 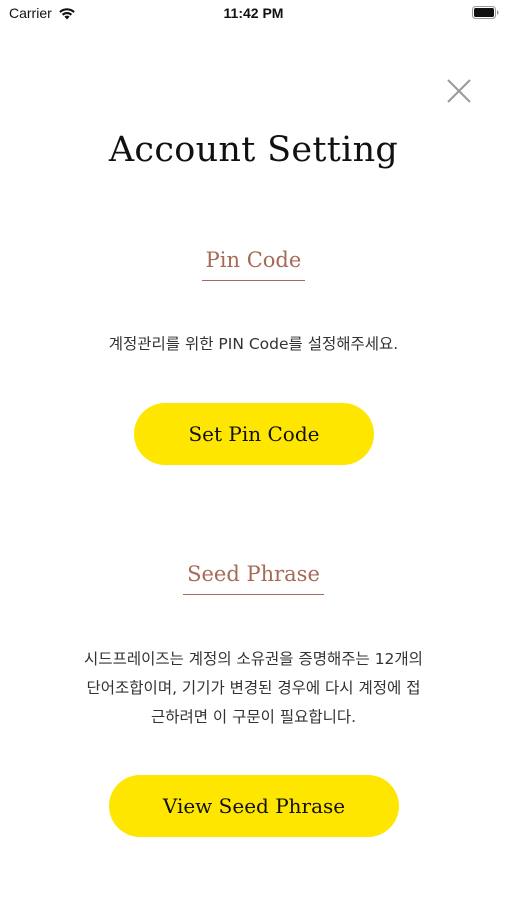 I want to click on seed-phrase-description-line: 시드프레이즈는 계정의 소유권을 증명해주는 12개의, so click(x=253, y=659).